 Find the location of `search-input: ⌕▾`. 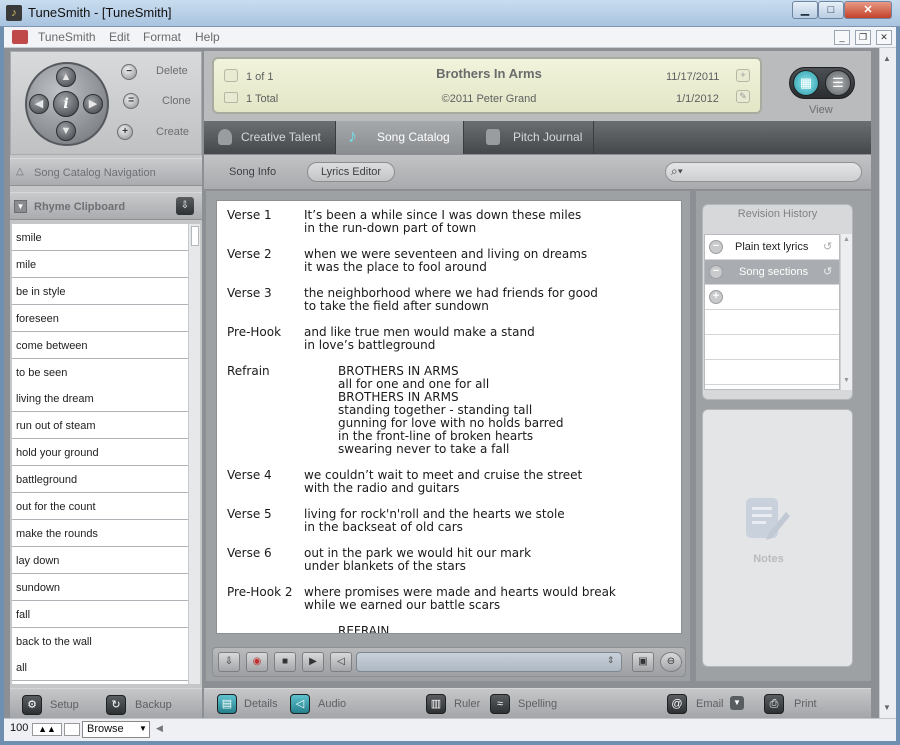

search-input: ⌕▾ is located at coordinates (763, 172).